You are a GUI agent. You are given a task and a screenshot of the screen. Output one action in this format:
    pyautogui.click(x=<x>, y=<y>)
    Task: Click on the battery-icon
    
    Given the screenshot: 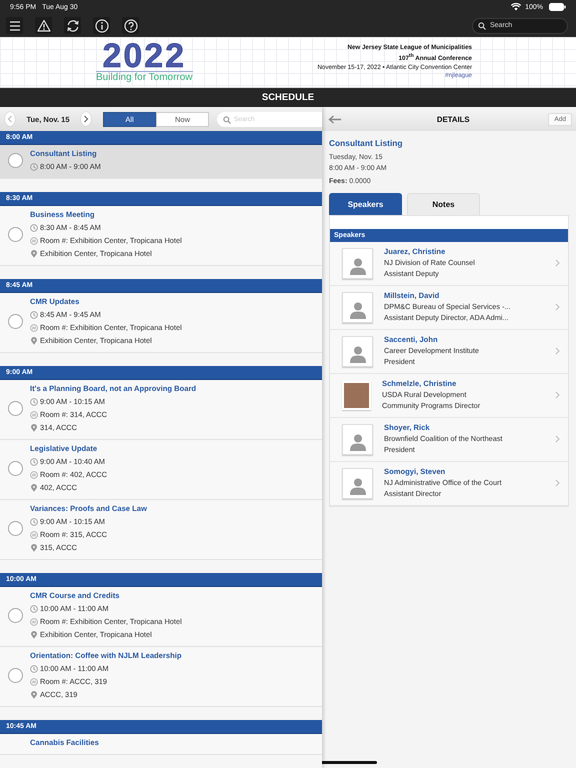 What is the action you would take?
    pyautogui.click(x=557, y=7)
    